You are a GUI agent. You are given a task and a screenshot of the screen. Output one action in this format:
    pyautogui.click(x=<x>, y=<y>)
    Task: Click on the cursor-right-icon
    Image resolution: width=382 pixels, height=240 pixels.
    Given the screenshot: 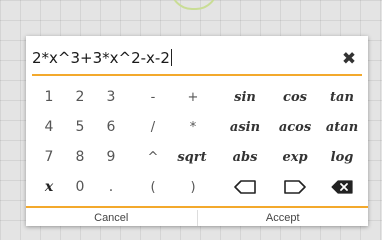 What is the action you would take?
    pyautogui.click(x=295, y=187)
    